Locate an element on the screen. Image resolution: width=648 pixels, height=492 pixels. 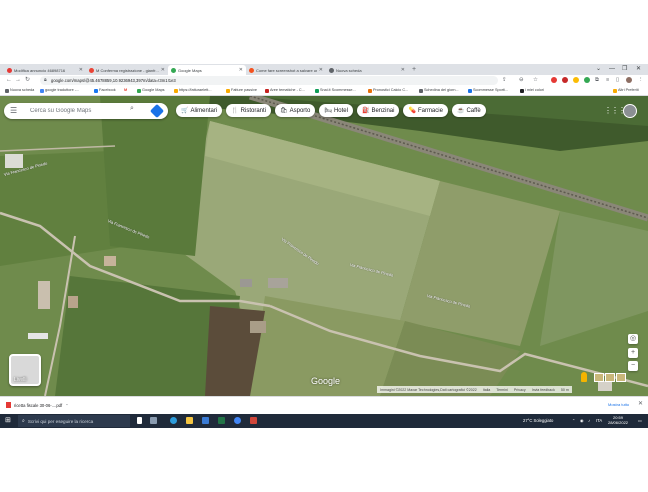
chip-benzinai: ⛽ Benzinai is located at coordinates (378, 110).